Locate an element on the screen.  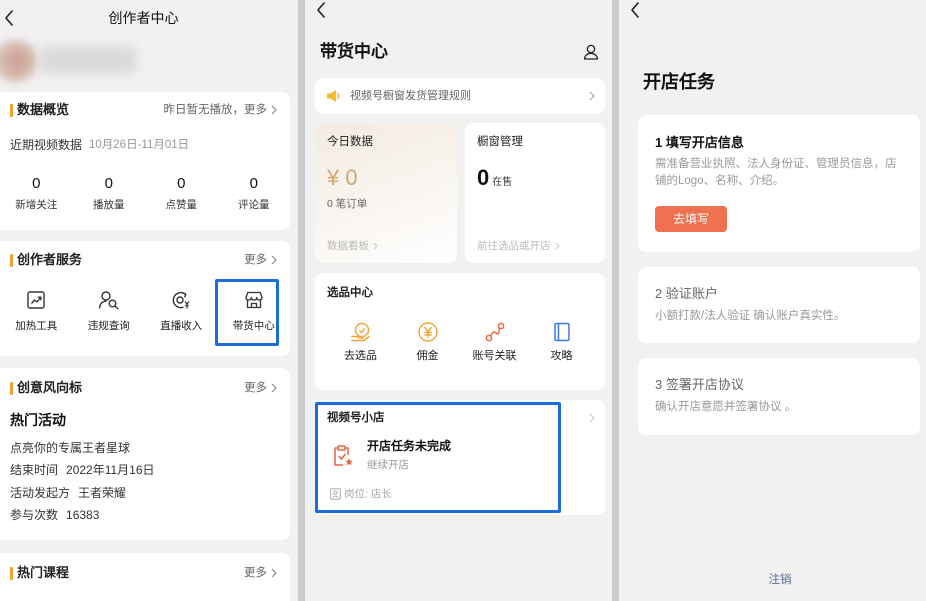
pick-products-icon is located at coordinates (360, 332).